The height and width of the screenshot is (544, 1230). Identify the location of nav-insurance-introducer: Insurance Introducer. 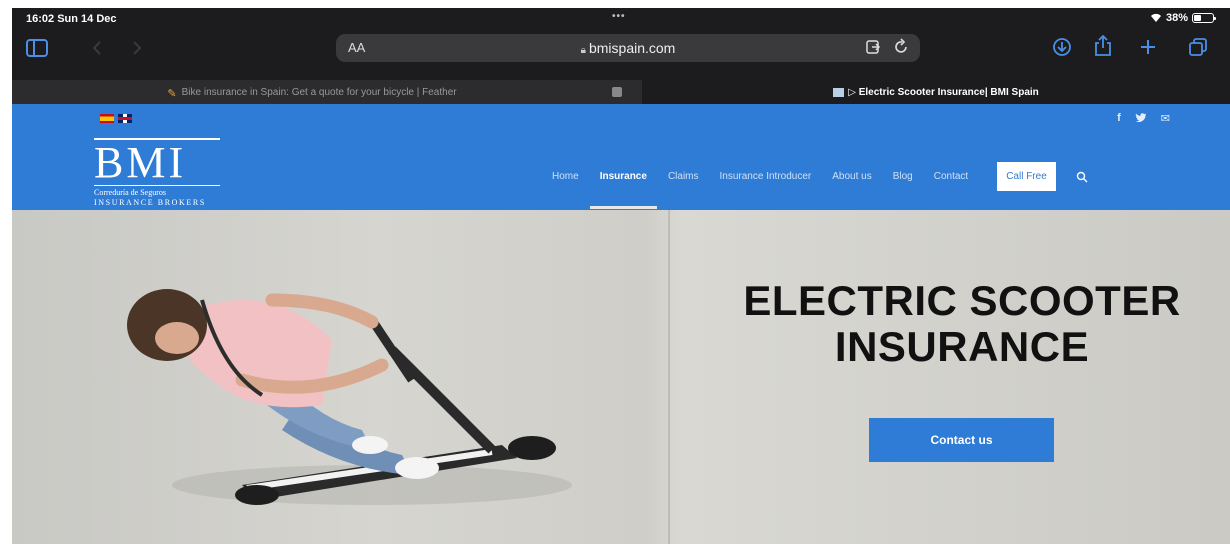
(766, 176).